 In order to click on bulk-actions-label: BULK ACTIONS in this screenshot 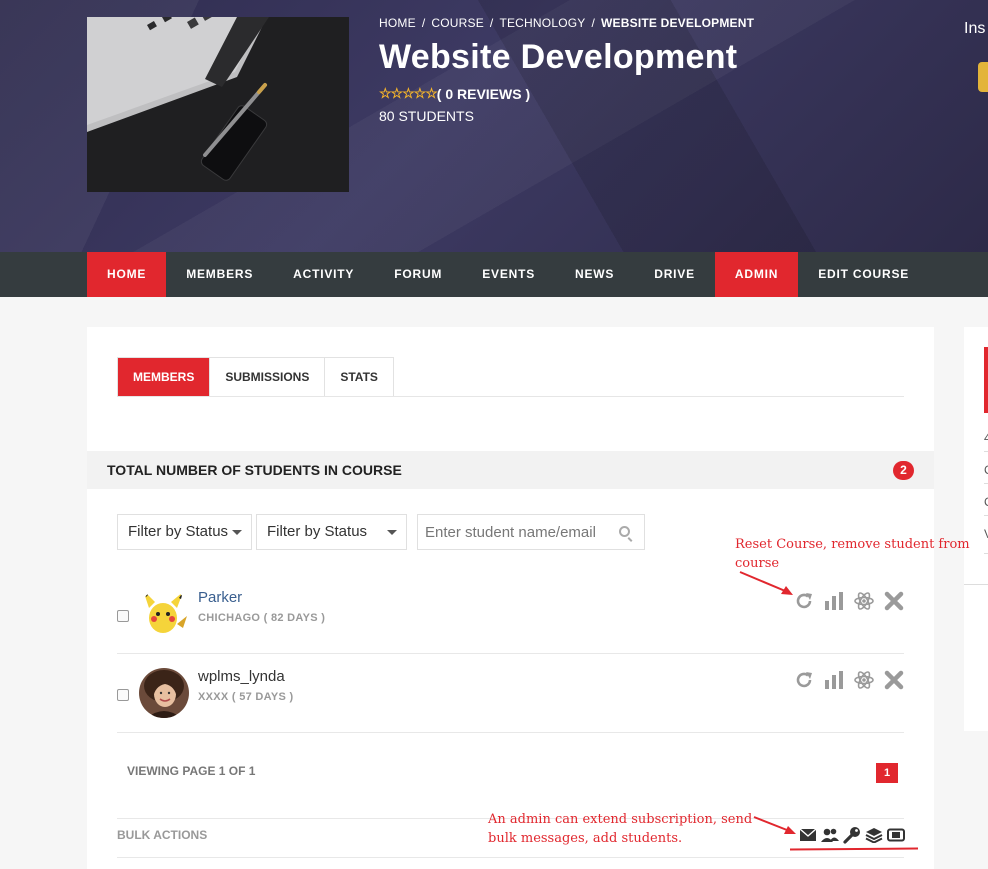, I will do `click(162, 835)`.